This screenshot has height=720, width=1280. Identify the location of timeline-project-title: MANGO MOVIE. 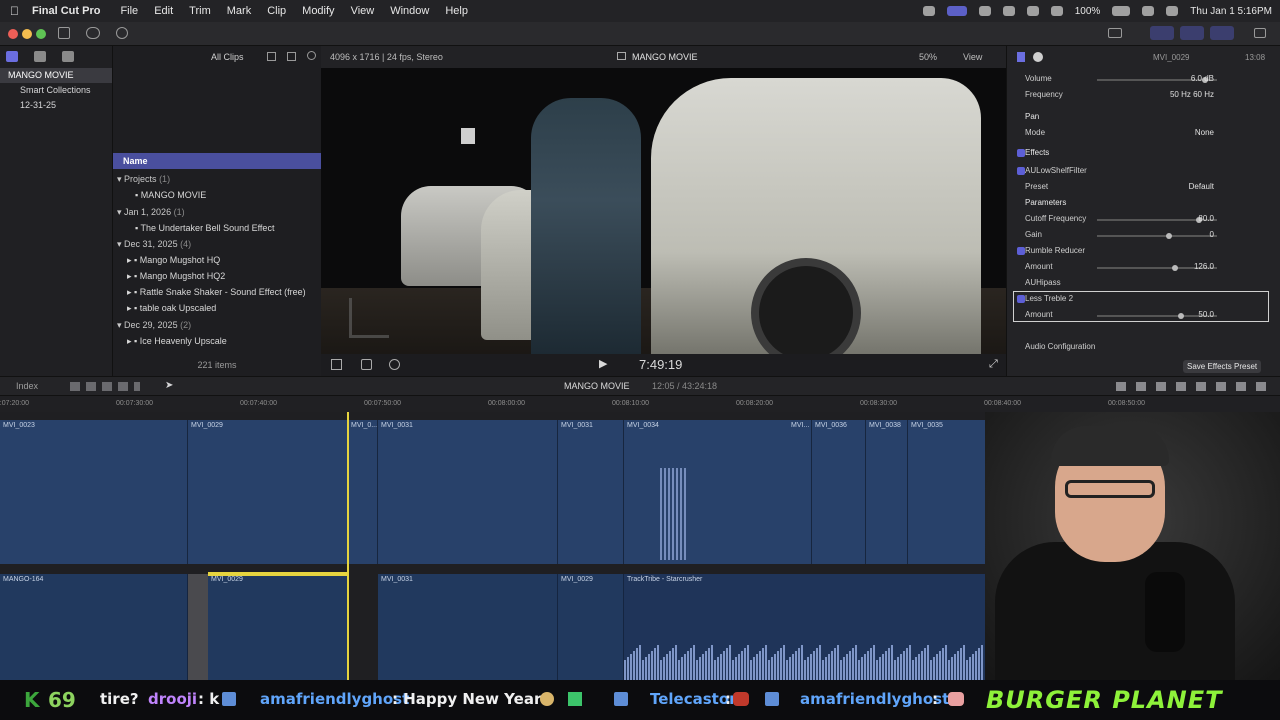
(597, 386).